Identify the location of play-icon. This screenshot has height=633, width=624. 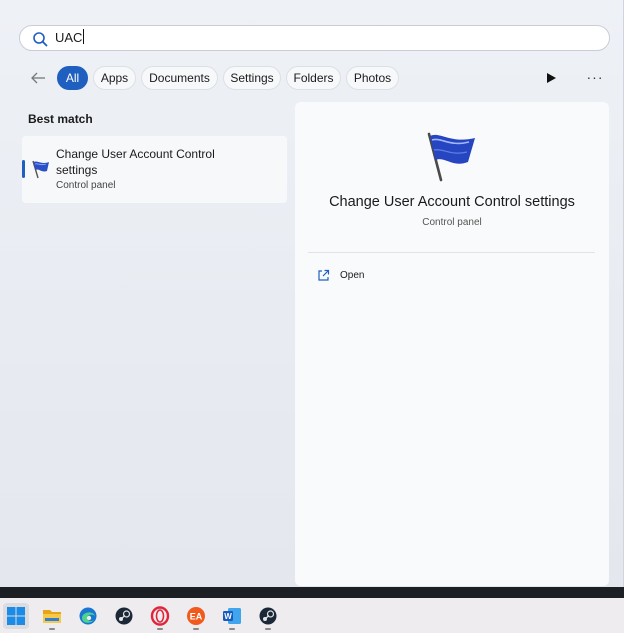
(551, 78).